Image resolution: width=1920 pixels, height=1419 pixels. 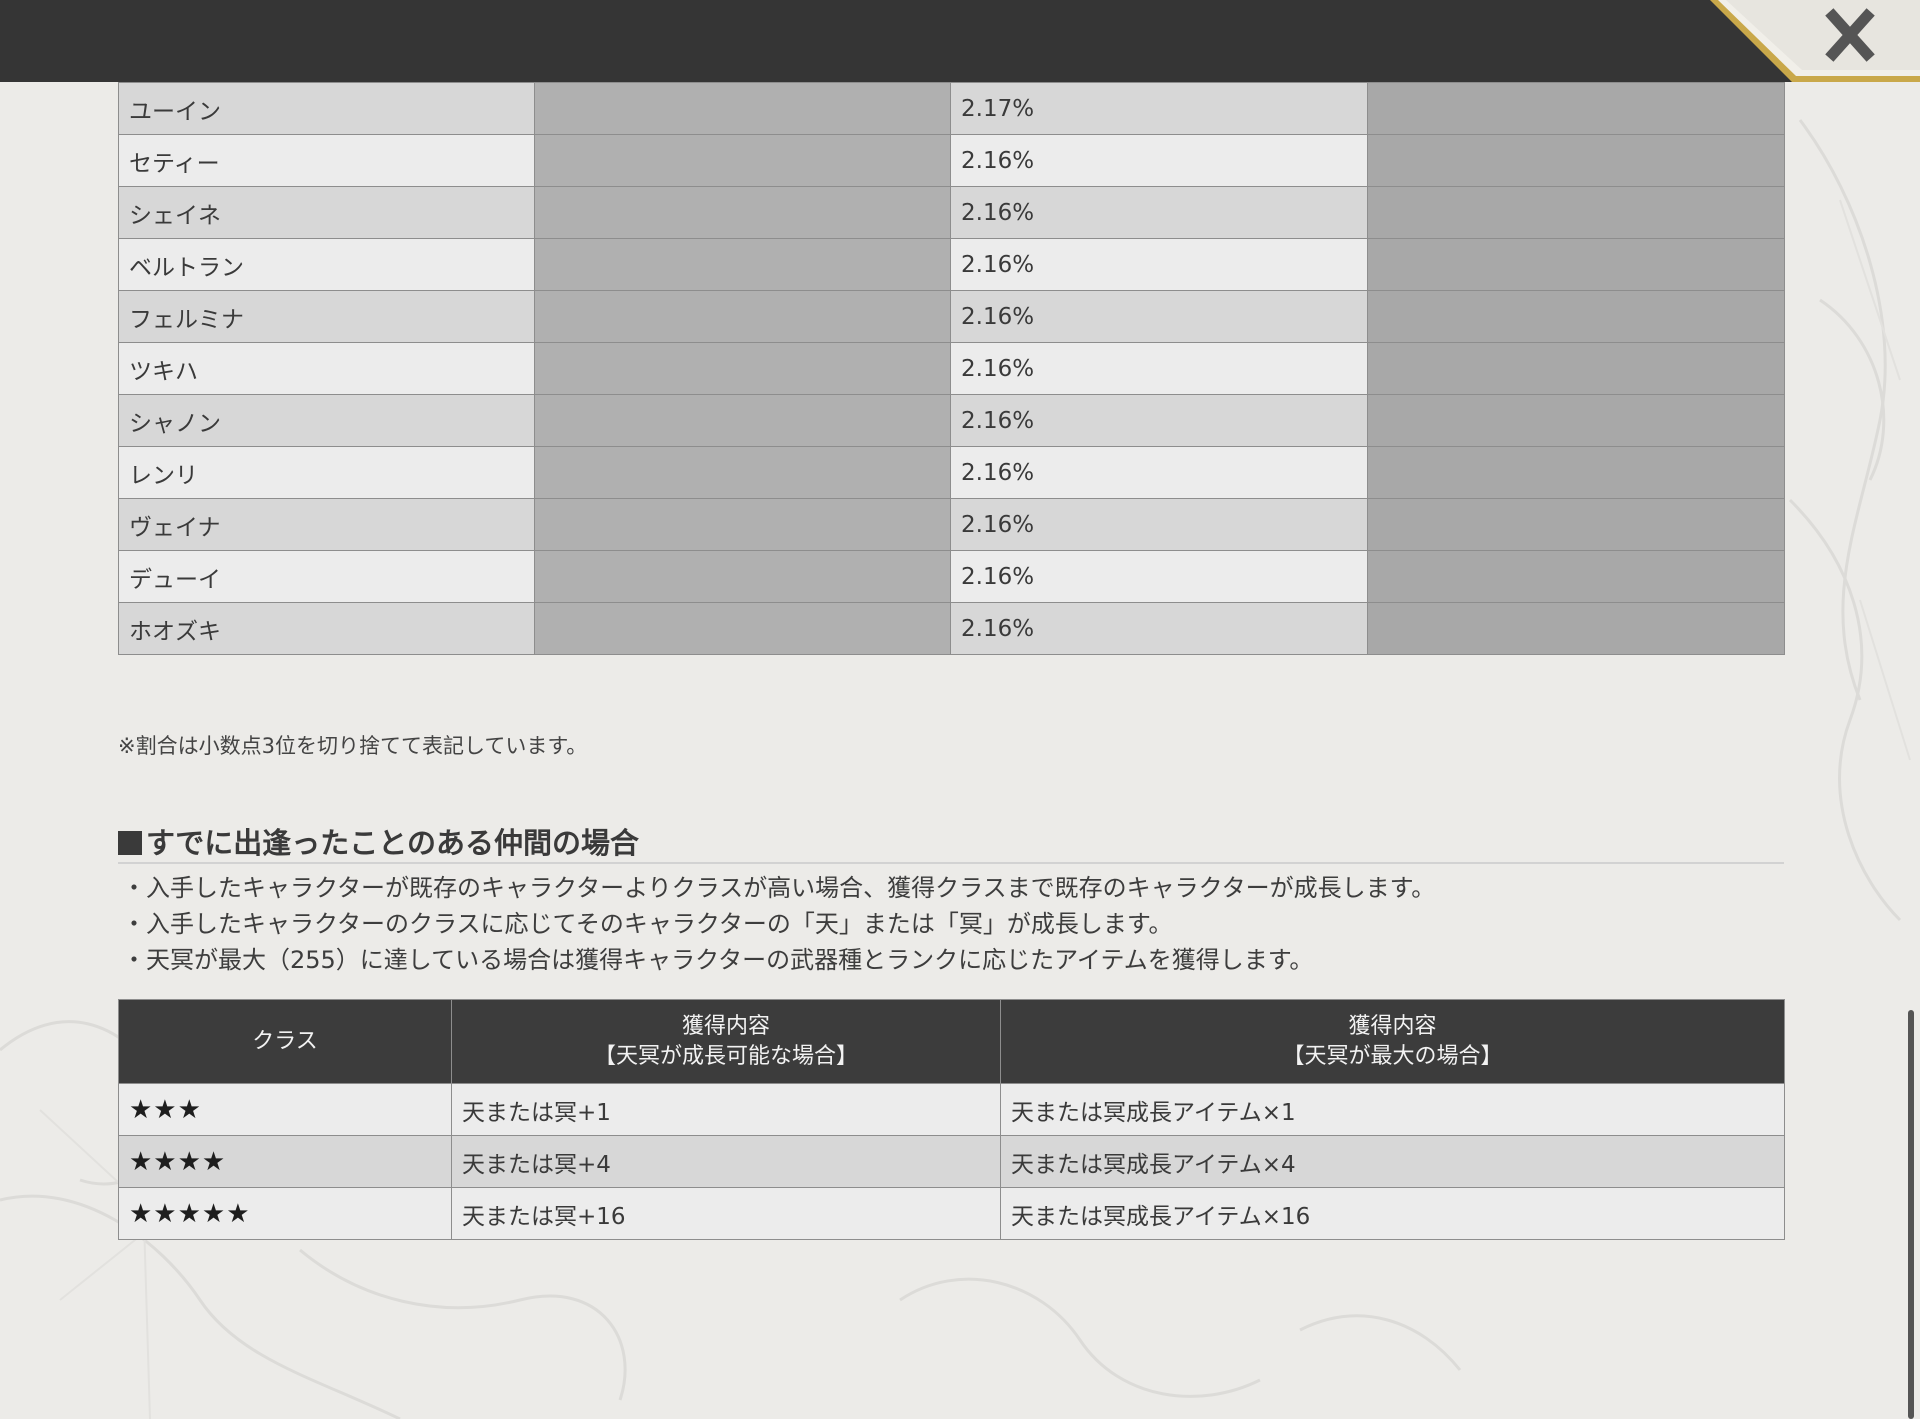 What do you see at coordinates (326, 160) in the screenshot?
I see `character-name: セティー` at bounding box center [326, 160].